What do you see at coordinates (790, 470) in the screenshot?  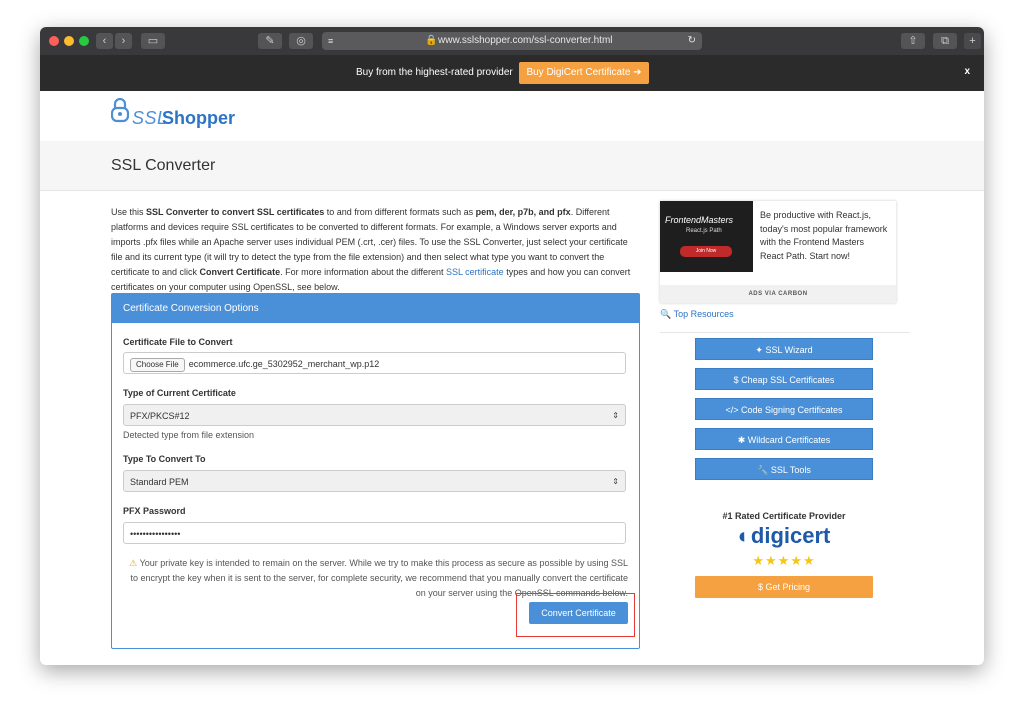 I see `button-label: SSL Tools` at bounding box center [790, 470].